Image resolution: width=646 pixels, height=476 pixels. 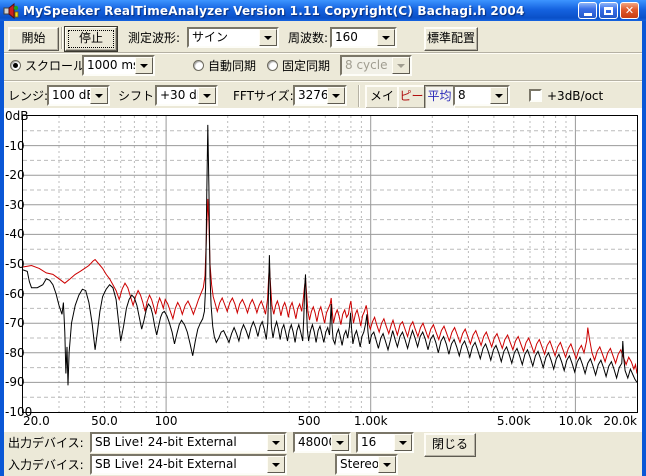 What do you see at coordinates (55, 66) in the screenshot?
I see `scroll-radio-label: スクロール` at bounding box center [55, 66].